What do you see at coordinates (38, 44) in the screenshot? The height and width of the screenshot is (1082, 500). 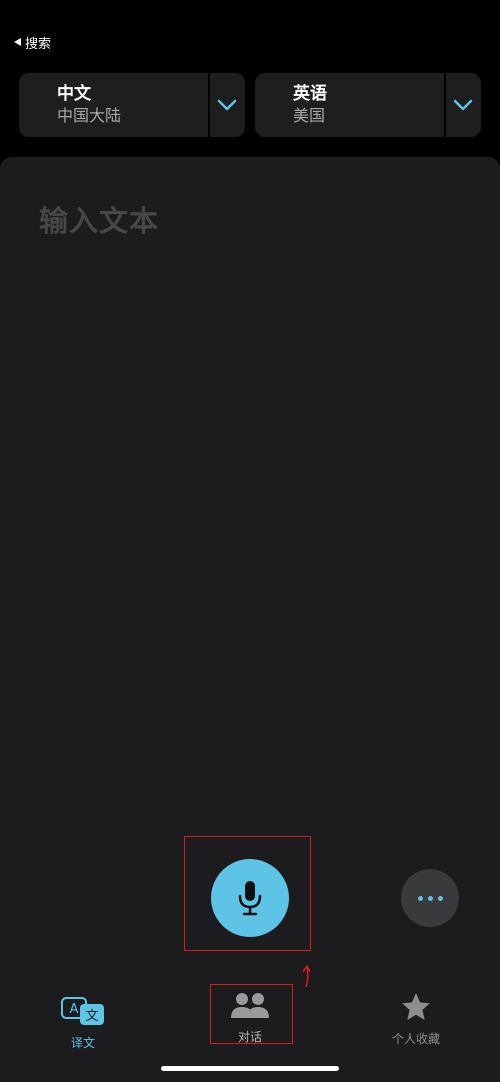 I see `back-label: 搜索` at bounding box center [38, 44].